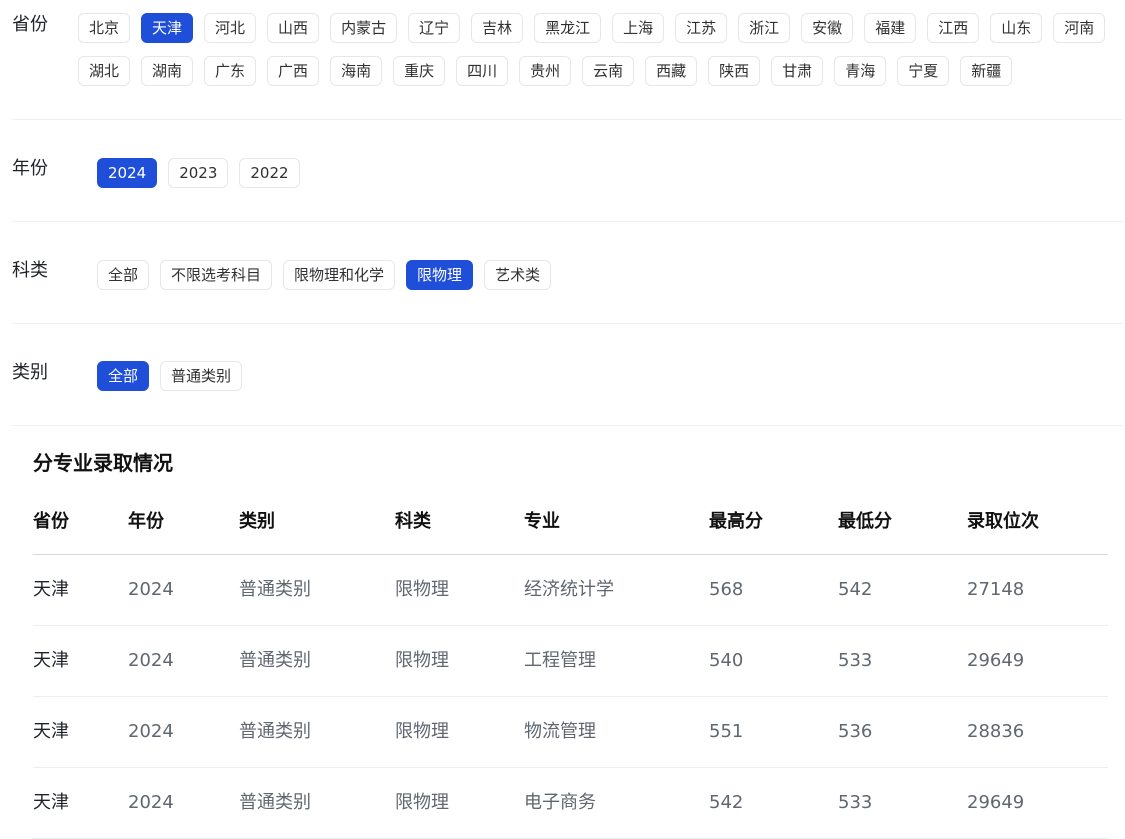 The image size is (1125, 839). I want to click on filter-chip-province: 海南, so click(356, 71).